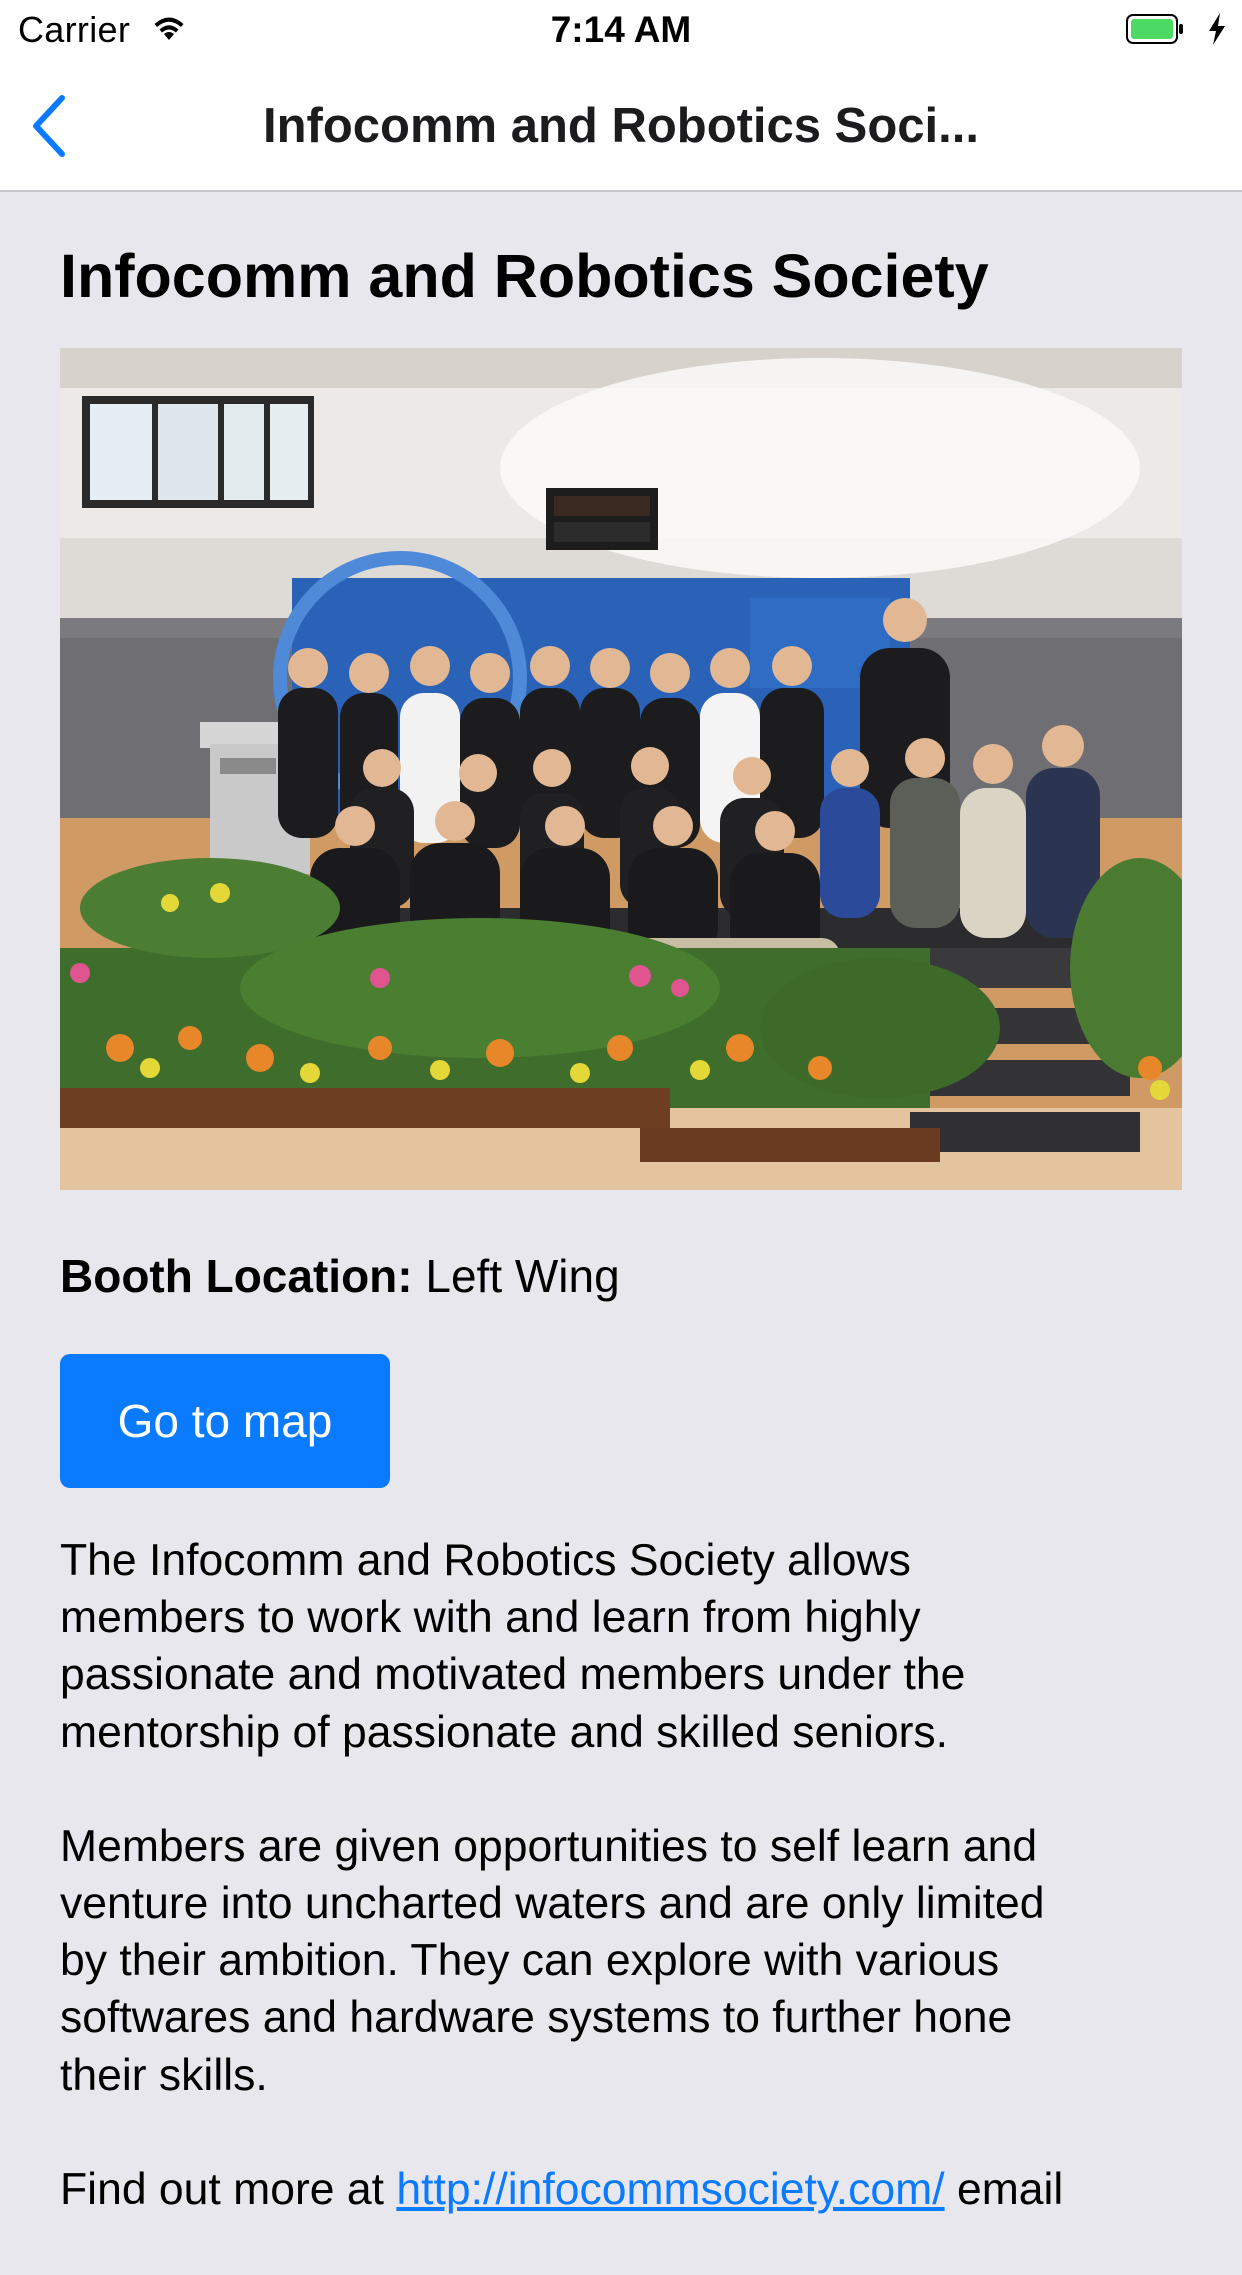 The height and width of the screenshot is (2275, 1242). What do you see at coordinates (670, 2189) in the screenshot?
I see `society-website-link: http://infocommsociety.com/` at bounding box center [670, 2189].